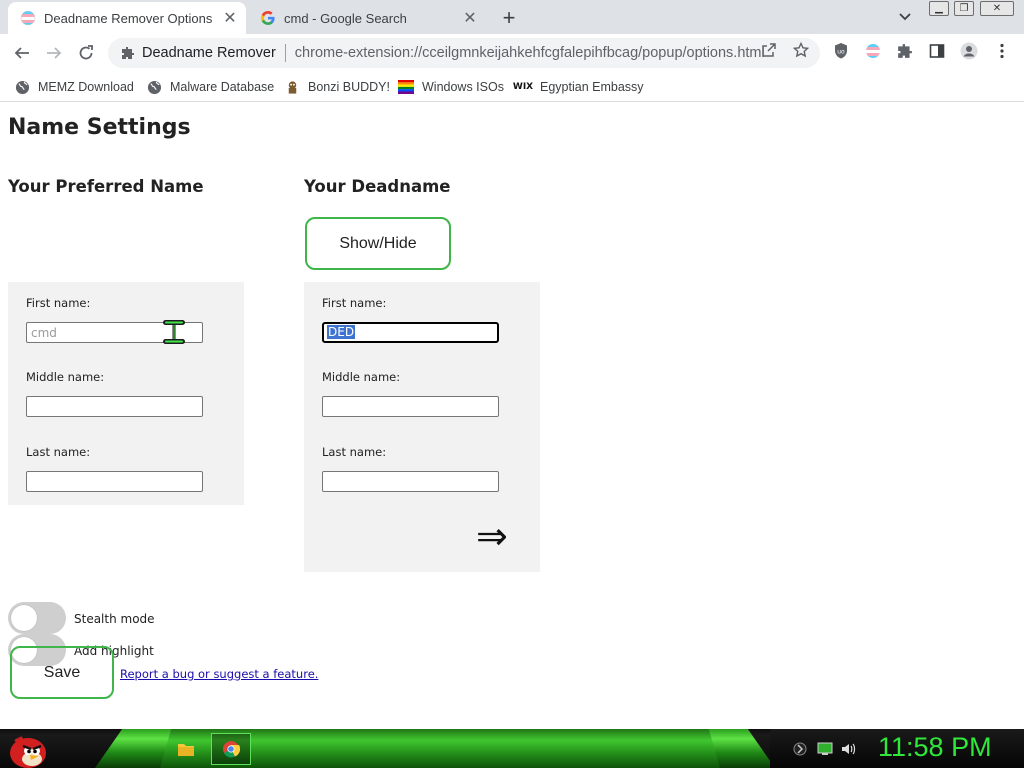 This screenshot has height=768, width=1024. Describe the element at coordinates (849, 749) in the screenshot. I see `volume-tray-icon` at that location.